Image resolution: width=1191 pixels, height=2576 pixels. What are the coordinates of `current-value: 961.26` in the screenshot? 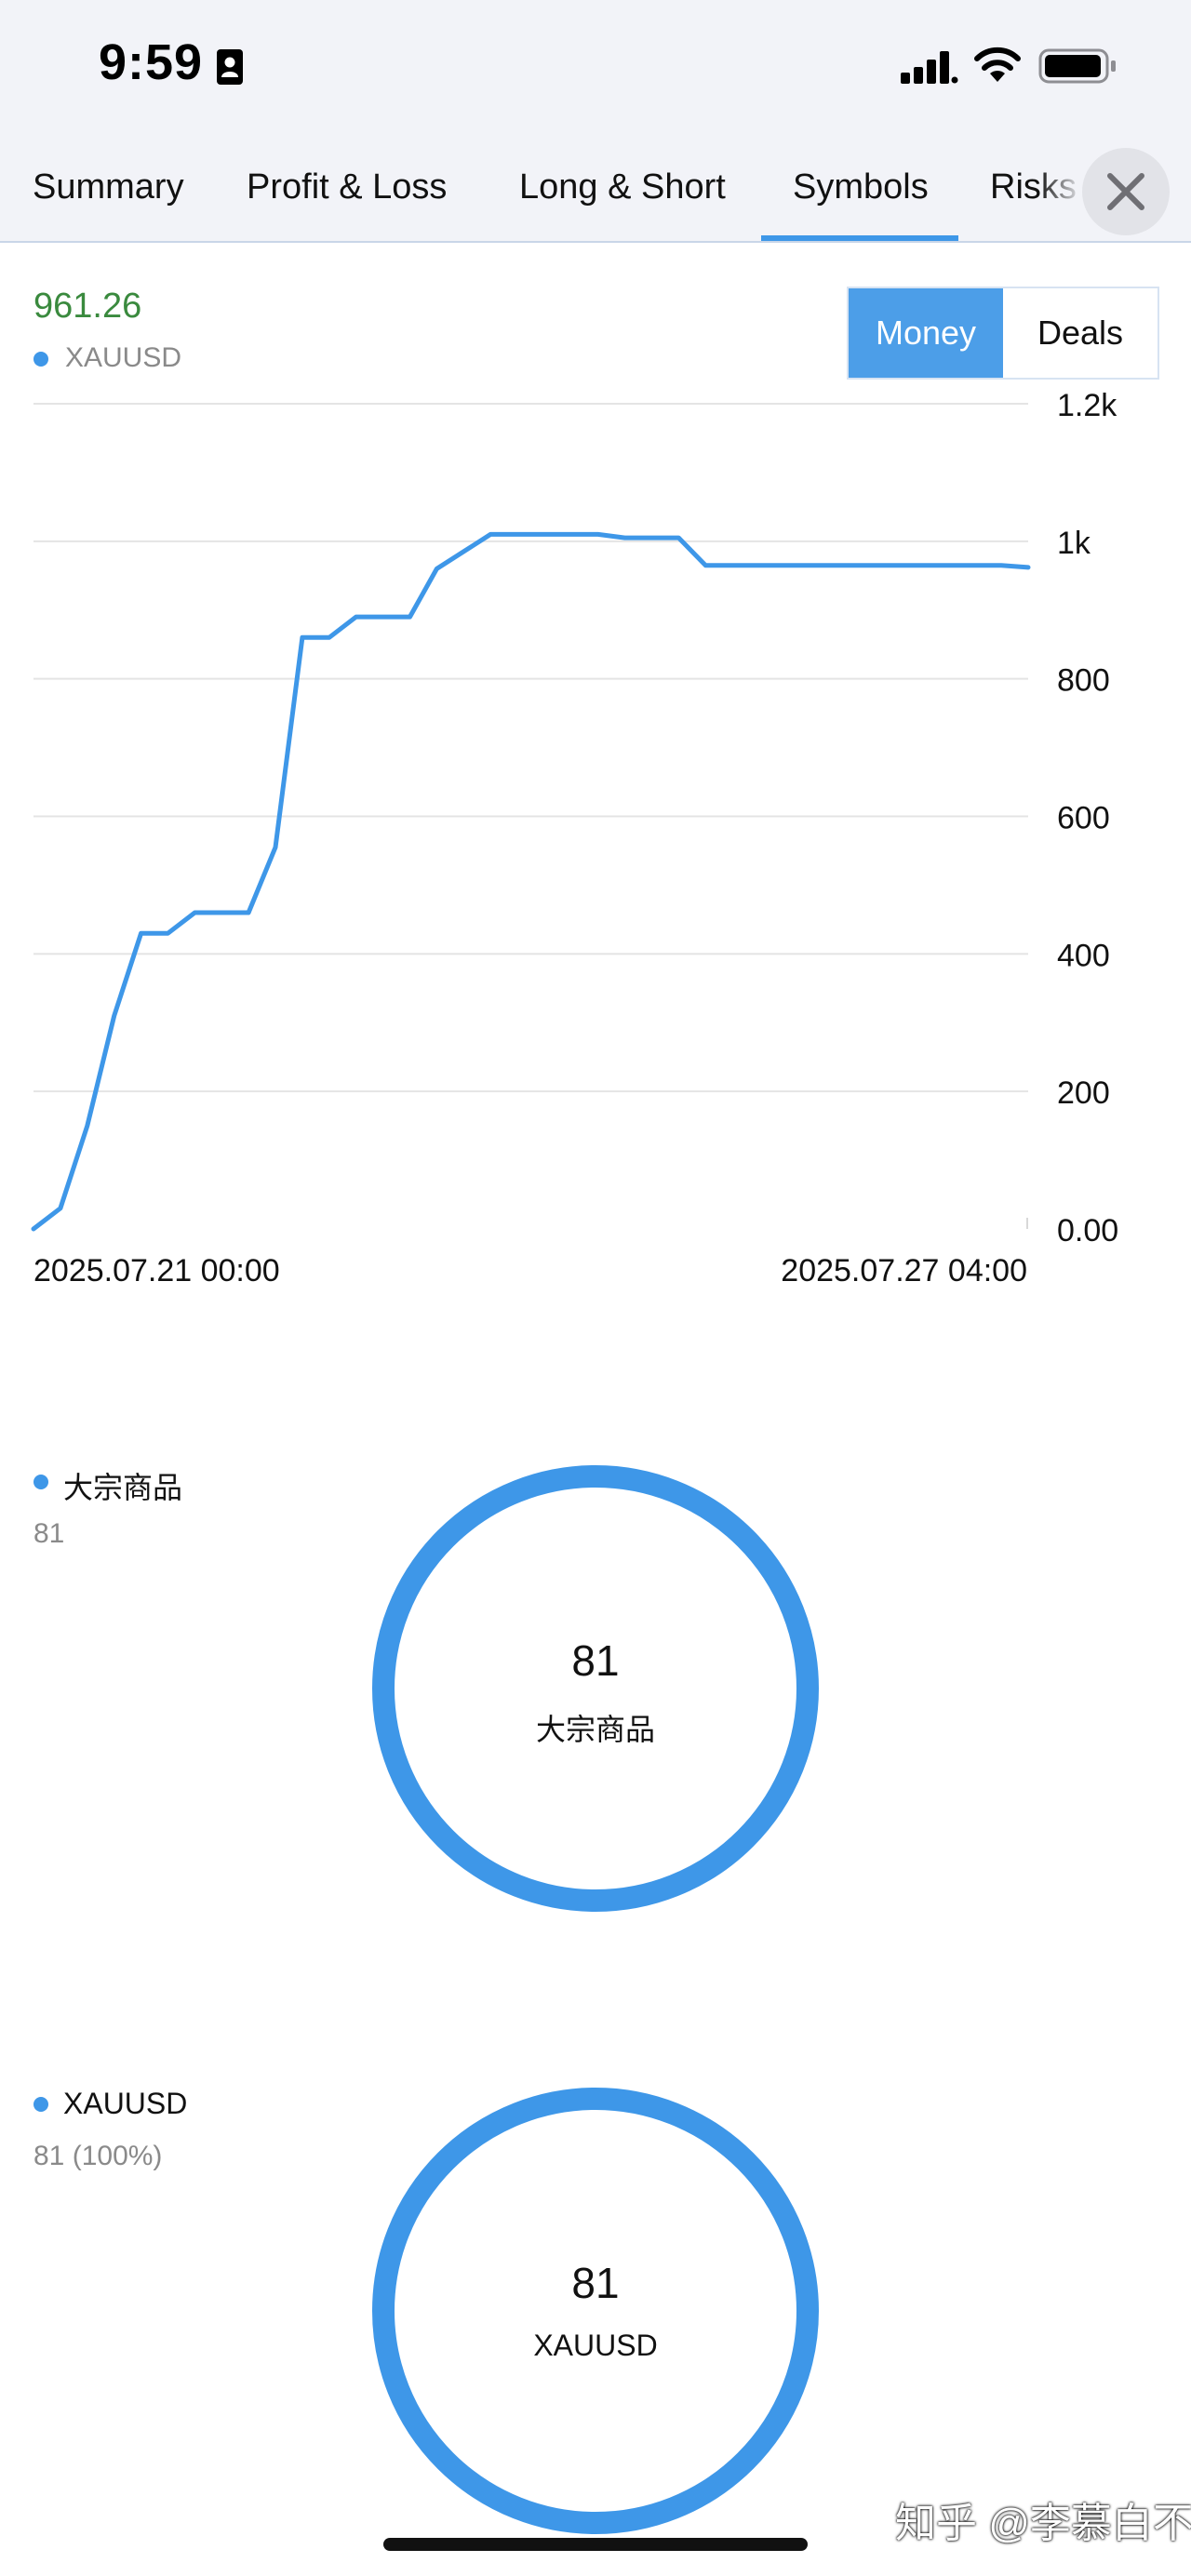 It's located at (87, 306).